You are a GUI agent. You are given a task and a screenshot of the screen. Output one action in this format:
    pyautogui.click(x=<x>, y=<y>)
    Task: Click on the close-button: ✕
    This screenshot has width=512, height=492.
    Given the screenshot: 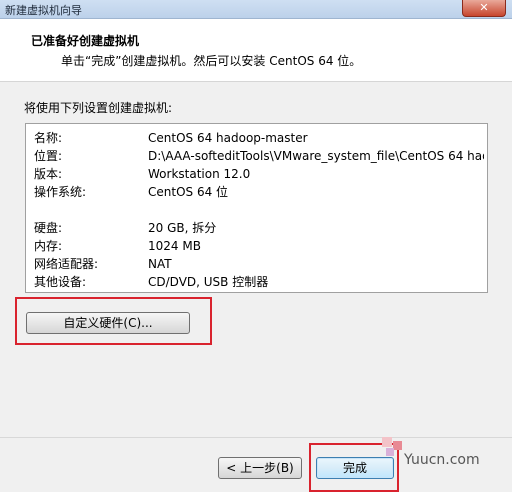 What is the action you would take?
    pyautogui.click(x=484, y=8)
    